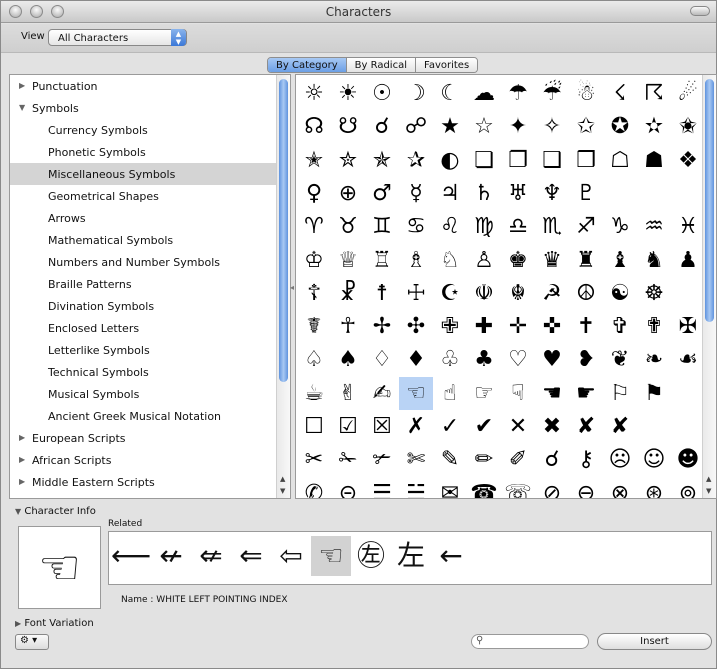 This screenshot has width=717, height=669. Describe the element at coordinates (416, 193) in the screenshot. I see `character-cell: ☿` at that location.